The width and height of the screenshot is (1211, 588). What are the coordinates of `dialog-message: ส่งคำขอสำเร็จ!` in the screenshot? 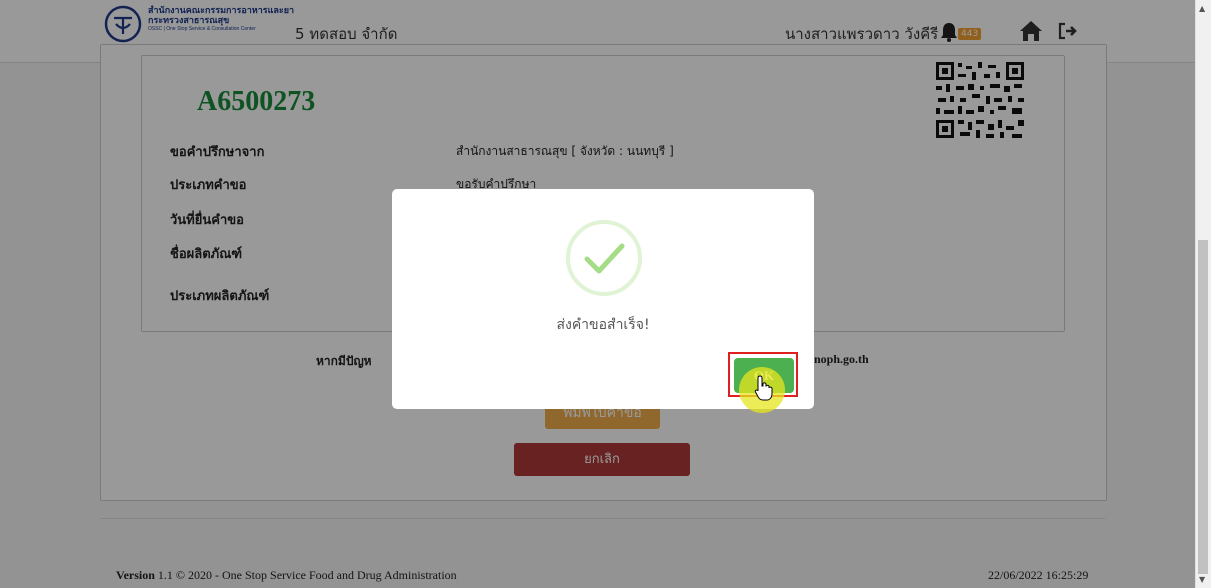 It's located at (603, 325).